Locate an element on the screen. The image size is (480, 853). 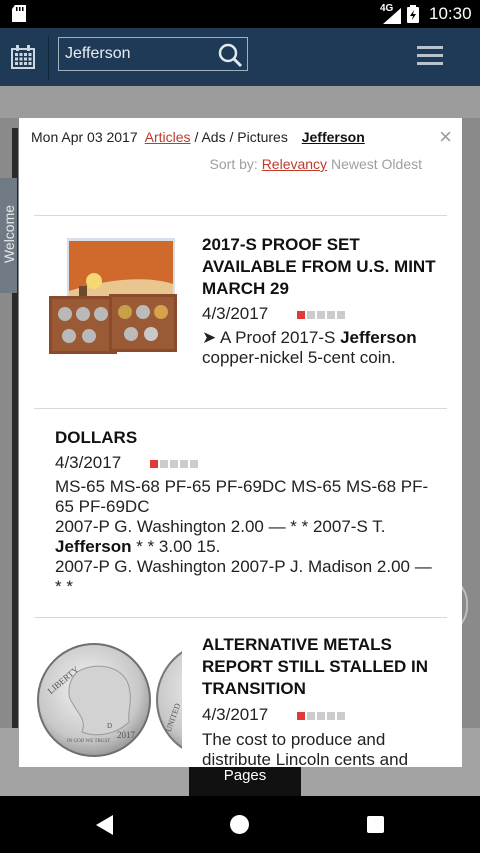
system-nav-bar is located at coordinates (240, 824).